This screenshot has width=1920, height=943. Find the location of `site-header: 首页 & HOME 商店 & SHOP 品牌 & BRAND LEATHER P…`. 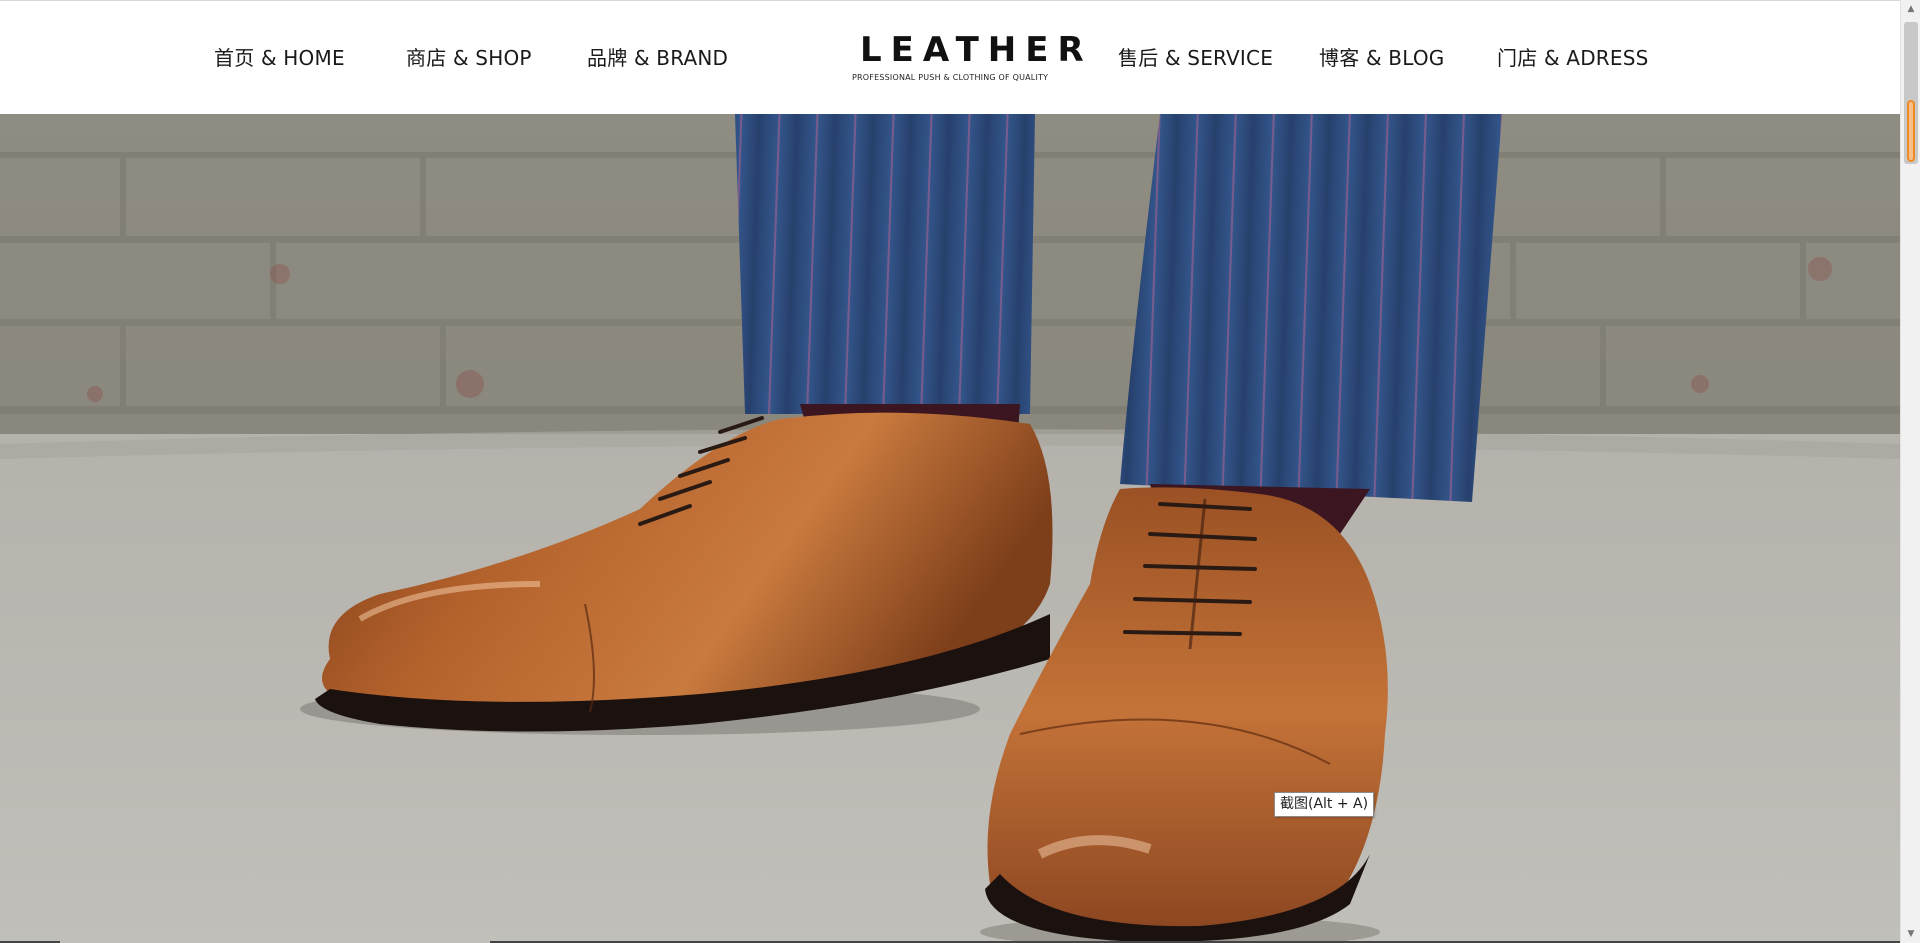

site-header: 首页 & HOME 商店 & SHOP 品牌 & BRAND LEATHER P… is located at coordinates (950, 57).